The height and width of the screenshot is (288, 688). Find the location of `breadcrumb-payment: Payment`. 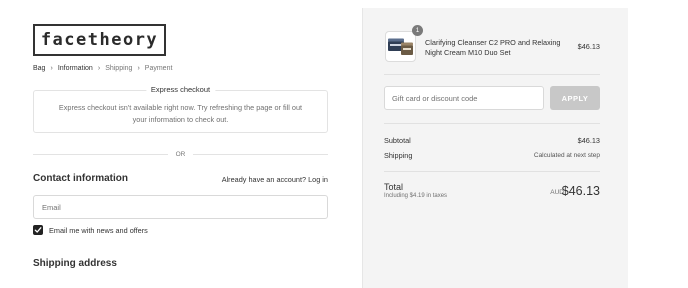

breadcrumb-payment: Payment is located at coordinates (158, 68).